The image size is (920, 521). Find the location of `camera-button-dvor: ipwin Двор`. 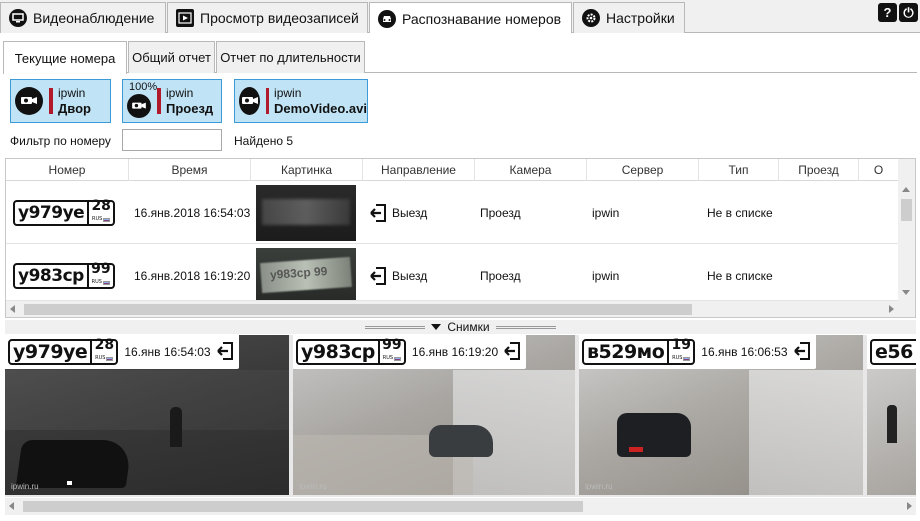

camera-button-dvor: ipwin Двор is located at coordinates (60, 101).